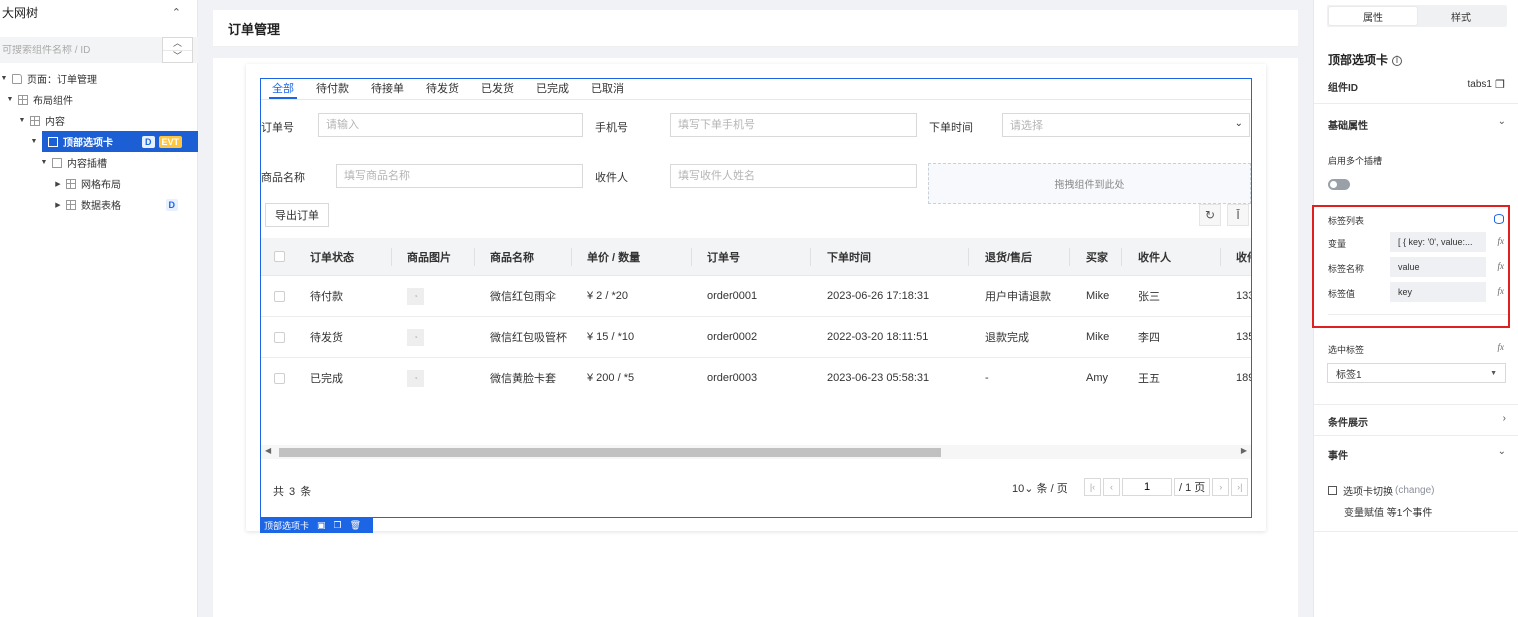 The image size is (1518, 617). I want to click on chevron-right-icon: ›, so click(1504, 418).